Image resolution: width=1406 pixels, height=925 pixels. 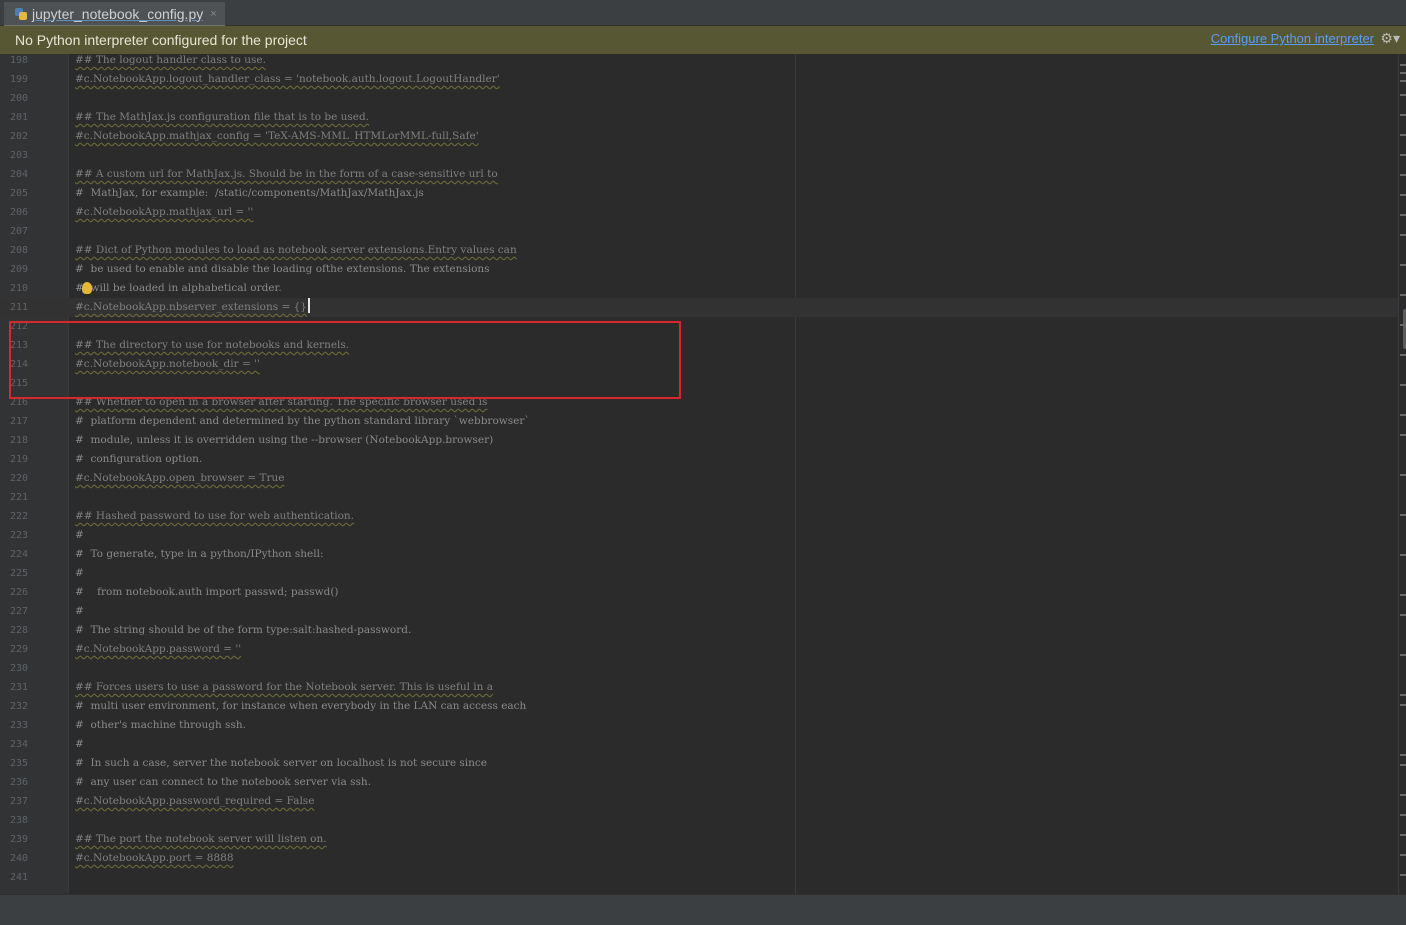 I want to click on error-stripe-scrollbar, so click(x=1402, y=474).